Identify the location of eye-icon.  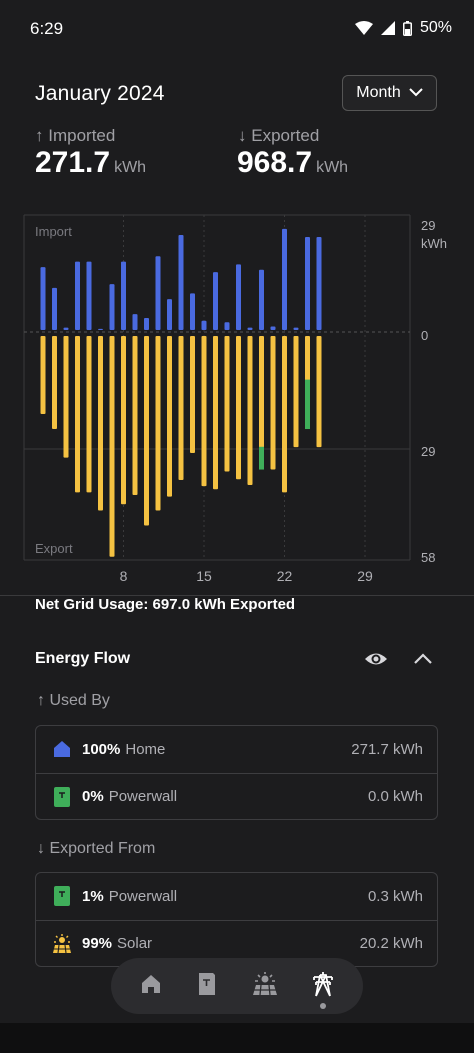
(376, 661).